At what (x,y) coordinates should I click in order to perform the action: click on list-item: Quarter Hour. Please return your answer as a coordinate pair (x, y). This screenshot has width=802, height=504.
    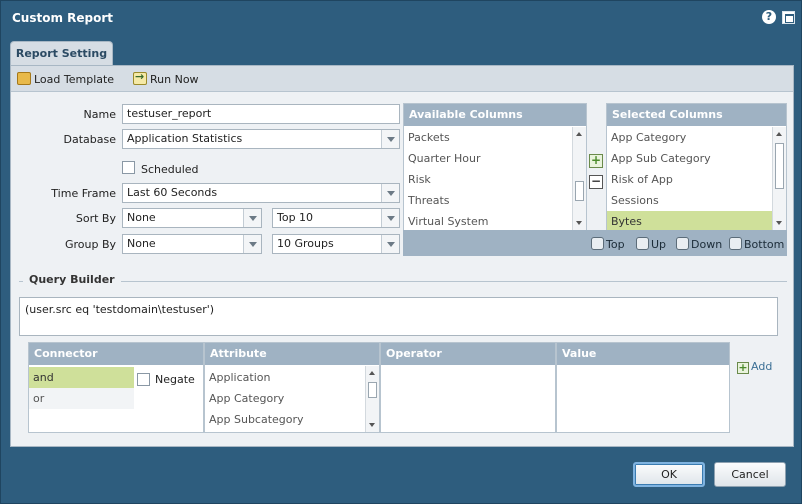
    Looking at the image, I should click on (488, 158).